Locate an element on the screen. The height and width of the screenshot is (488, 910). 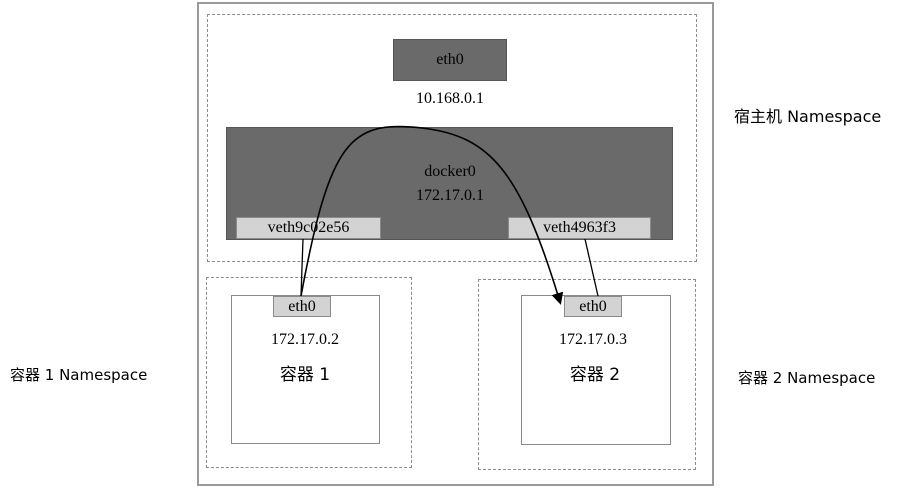
host-namespace-text: 宿主机 Namespace is located at coordinates (808, 116).